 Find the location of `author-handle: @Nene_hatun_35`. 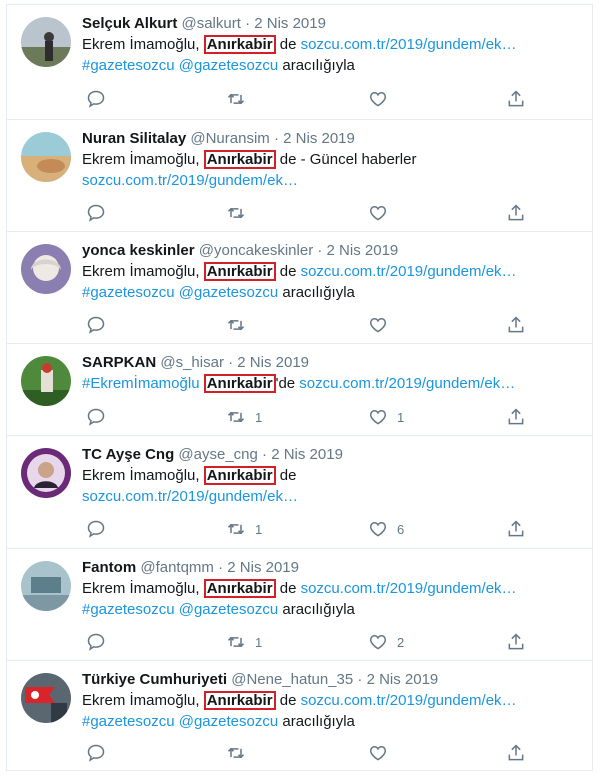

author-handle: @Nene_hatun_35 is located at coordinates (292, 679).